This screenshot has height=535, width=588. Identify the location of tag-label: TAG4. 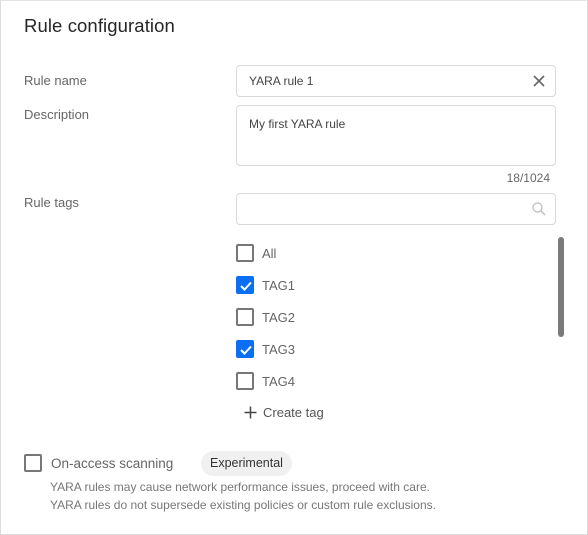
(278, 381).